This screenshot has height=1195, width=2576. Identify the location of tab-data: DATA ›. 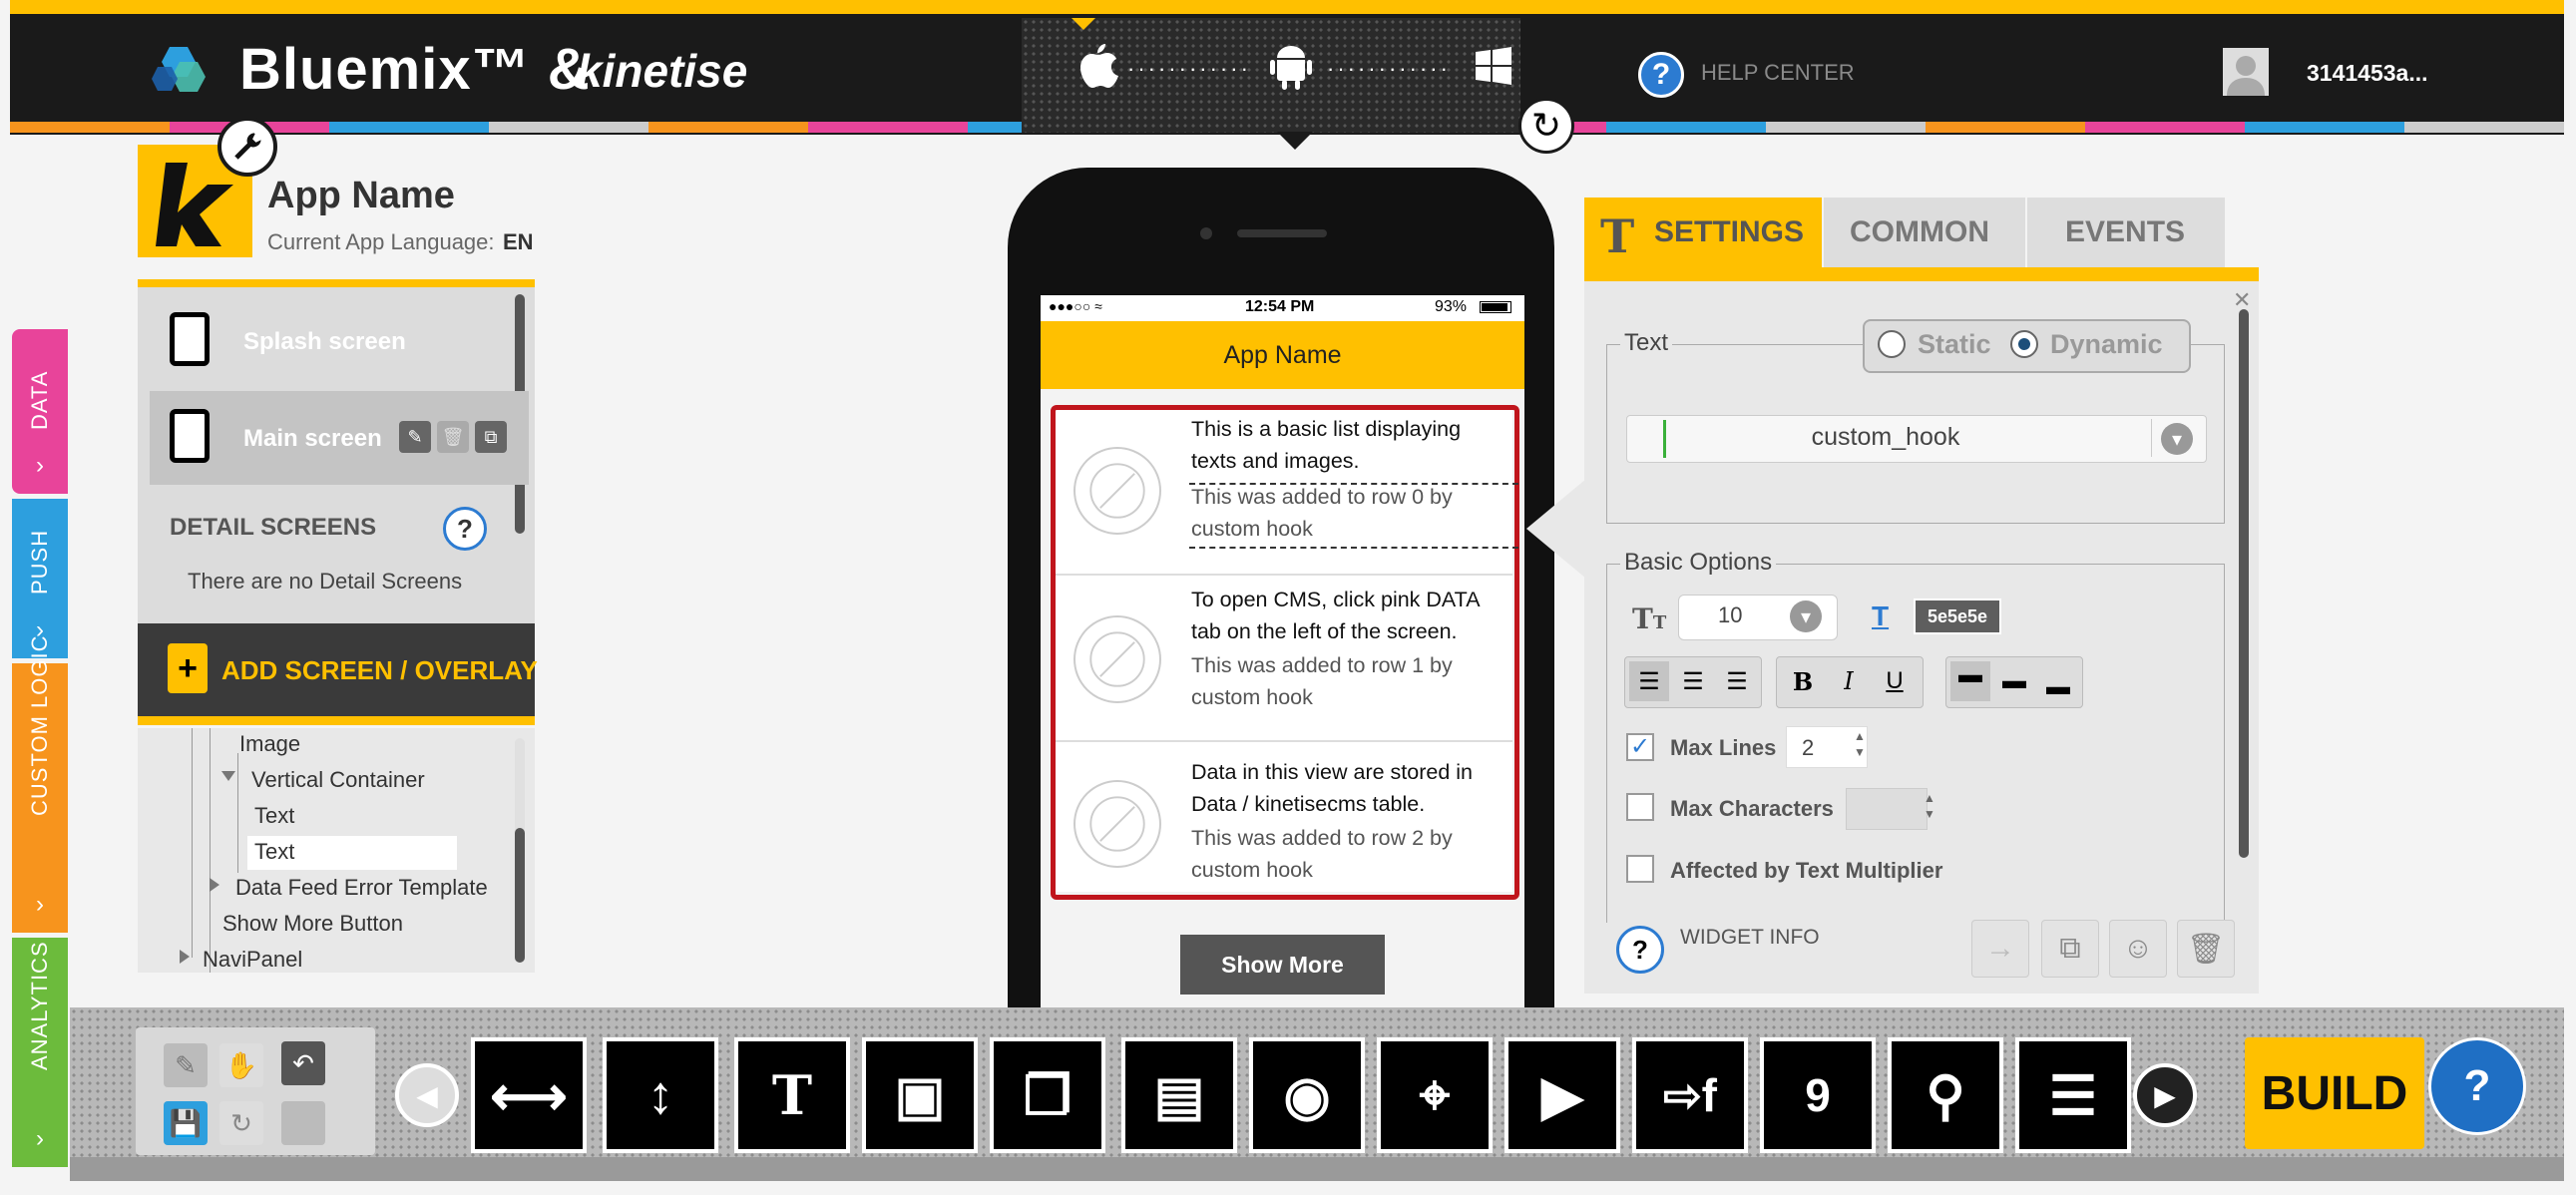
(40, 411).